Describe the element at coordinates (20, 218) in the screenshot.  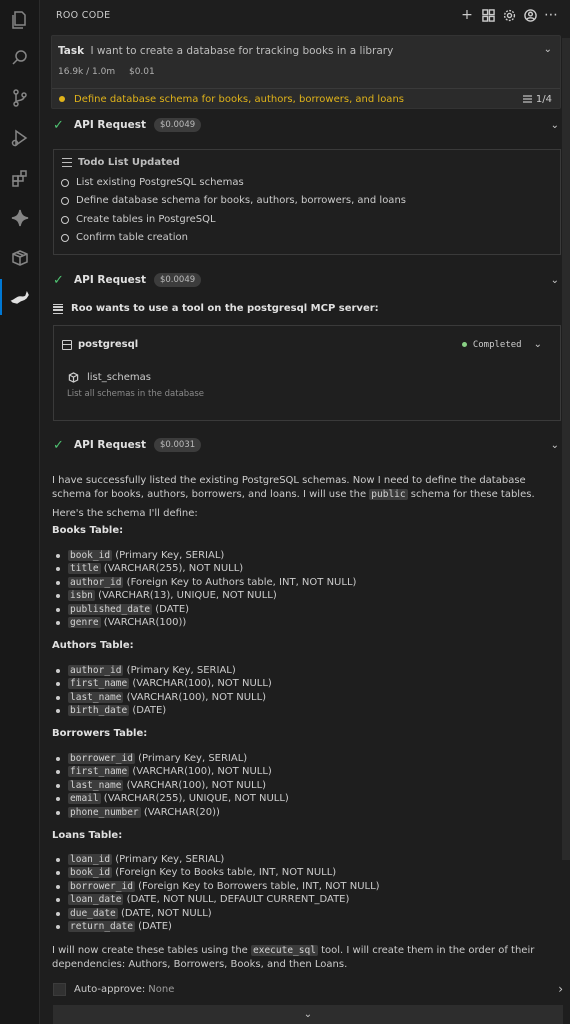
I see `ai-sparkle-icon` at that location.